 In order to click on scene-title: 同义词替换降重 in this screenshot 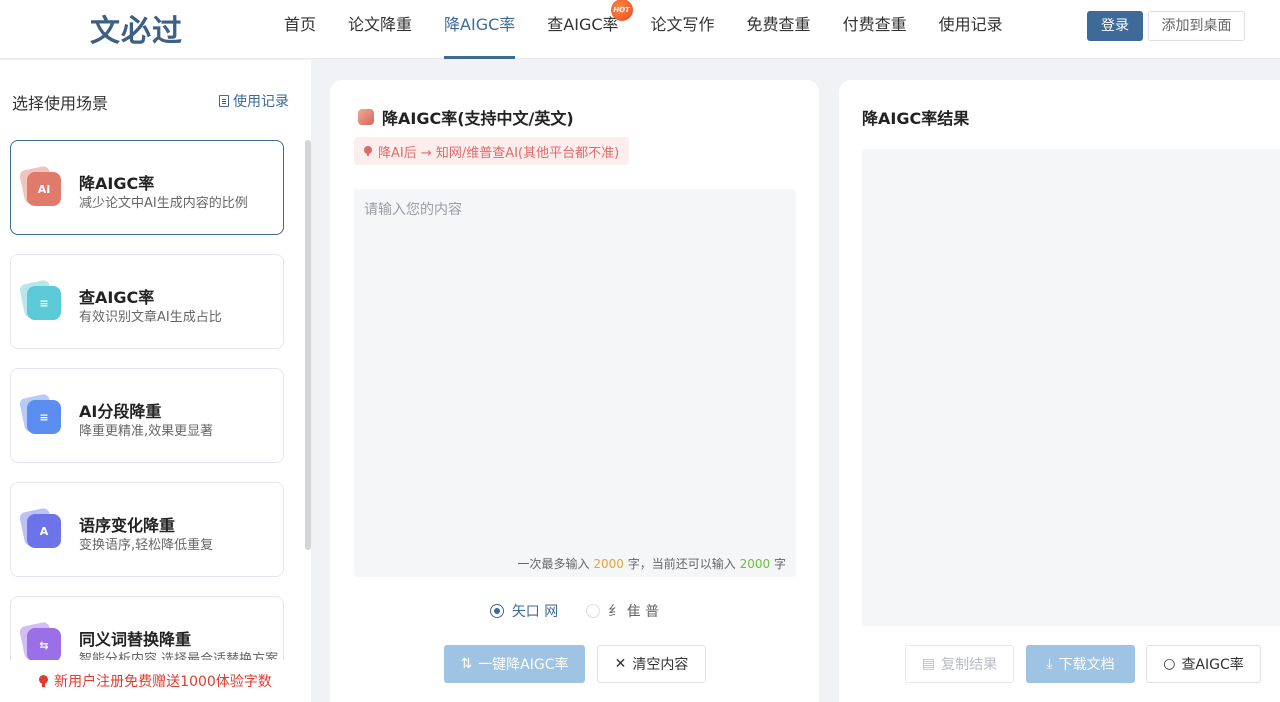, I will do `click(135, 639)`.